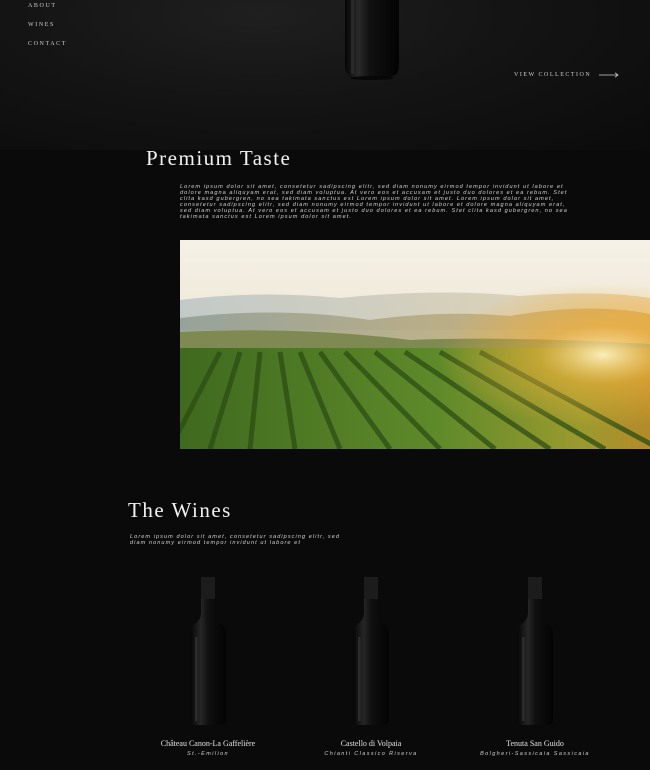 The image size is (650, 770). I want to click on the-wines-heading: The Wines, so click(180, 510).